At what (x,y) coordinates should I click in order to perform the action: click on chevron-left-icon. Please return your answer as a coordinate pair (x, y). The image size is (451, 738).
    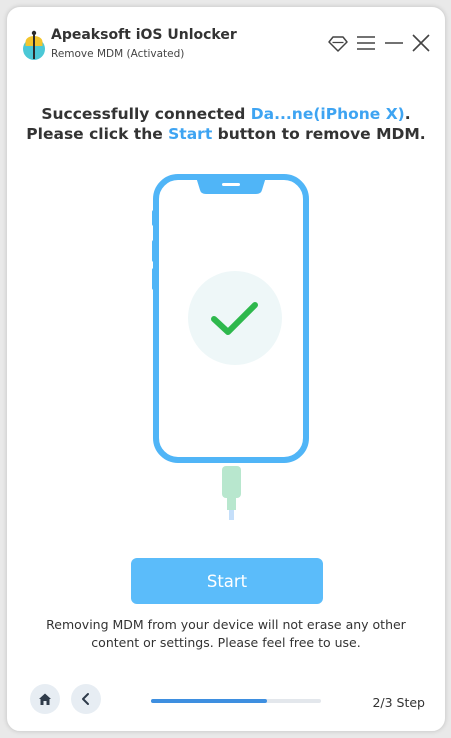
    Looking at the image, I should click on (85, 699).